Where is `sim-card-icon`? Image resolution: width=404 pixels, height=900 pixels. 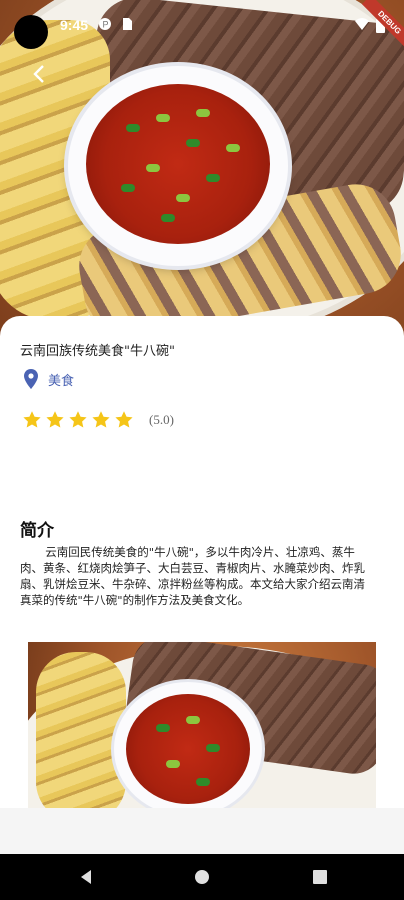
sim-card-icon is located at coordinates (127, 24).